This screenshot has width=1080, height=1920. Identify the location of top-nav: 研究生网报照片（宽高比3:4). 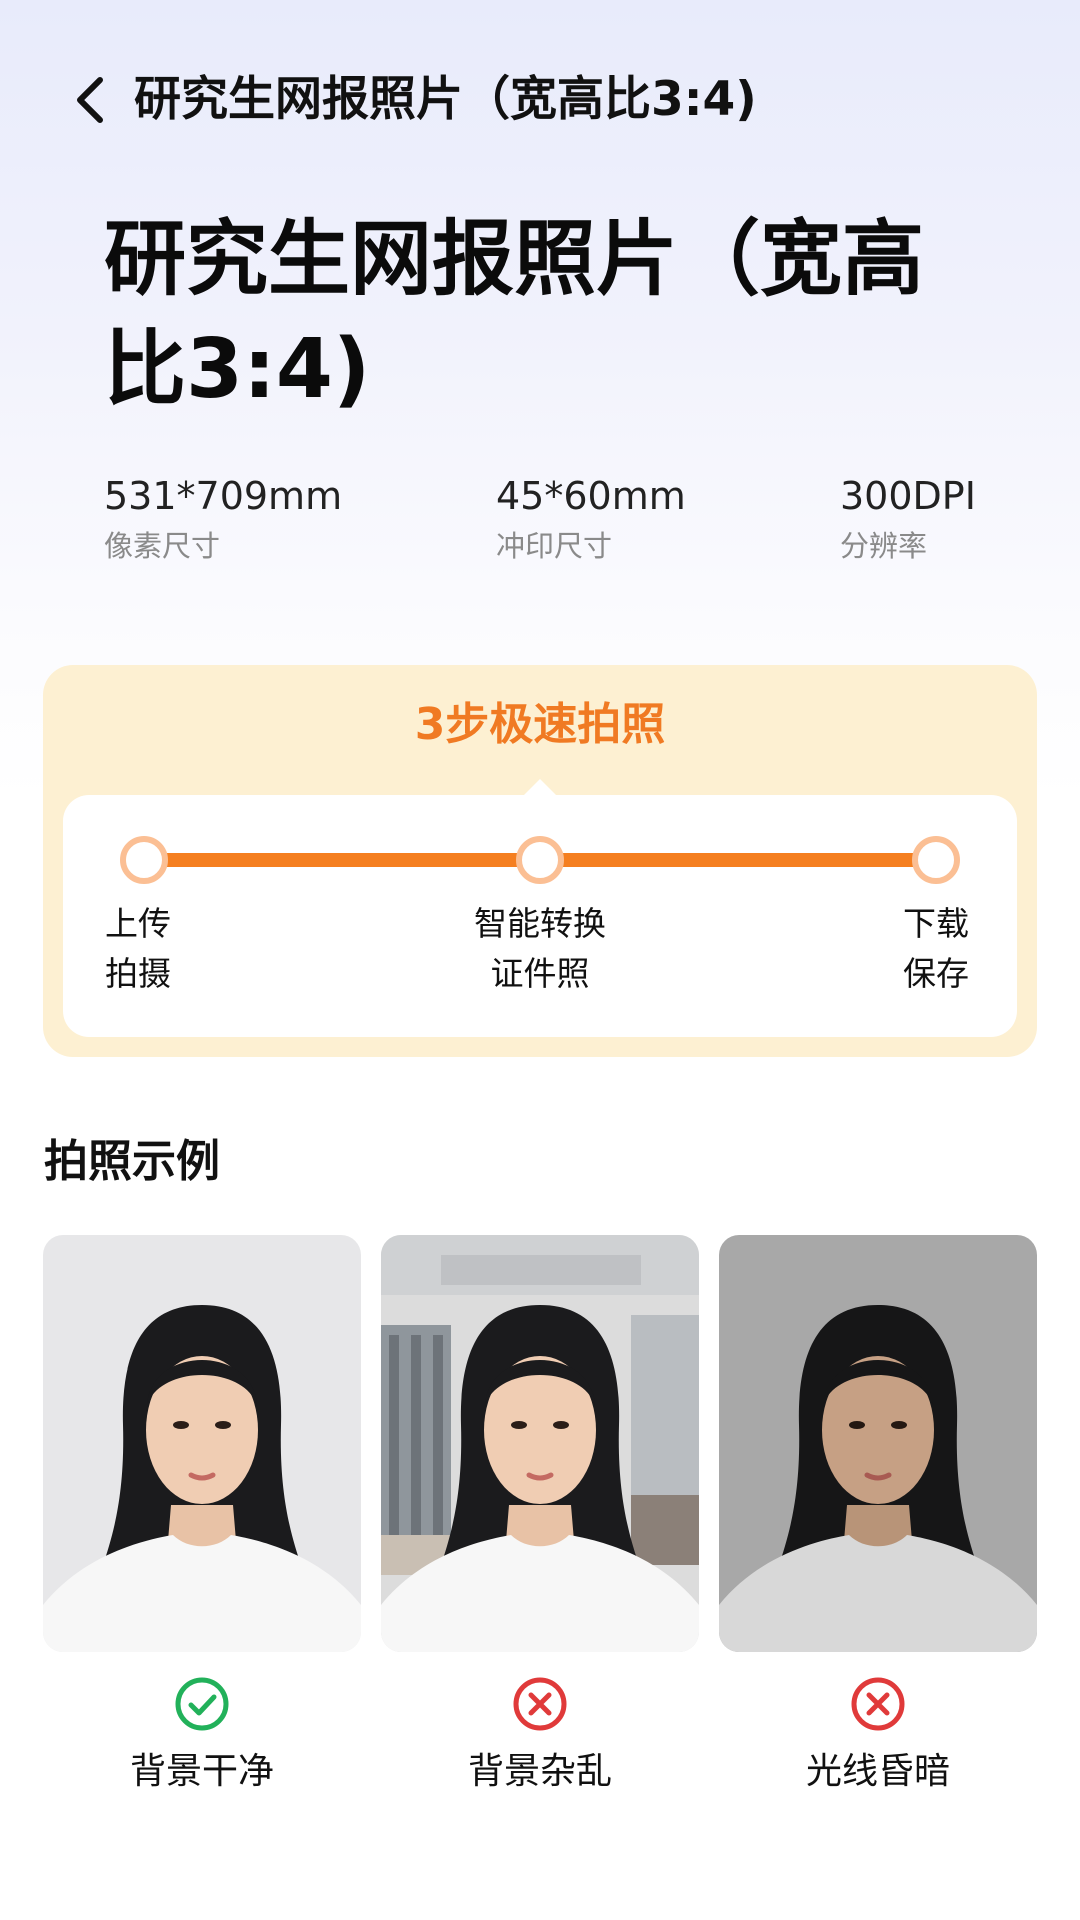
(540, 100).